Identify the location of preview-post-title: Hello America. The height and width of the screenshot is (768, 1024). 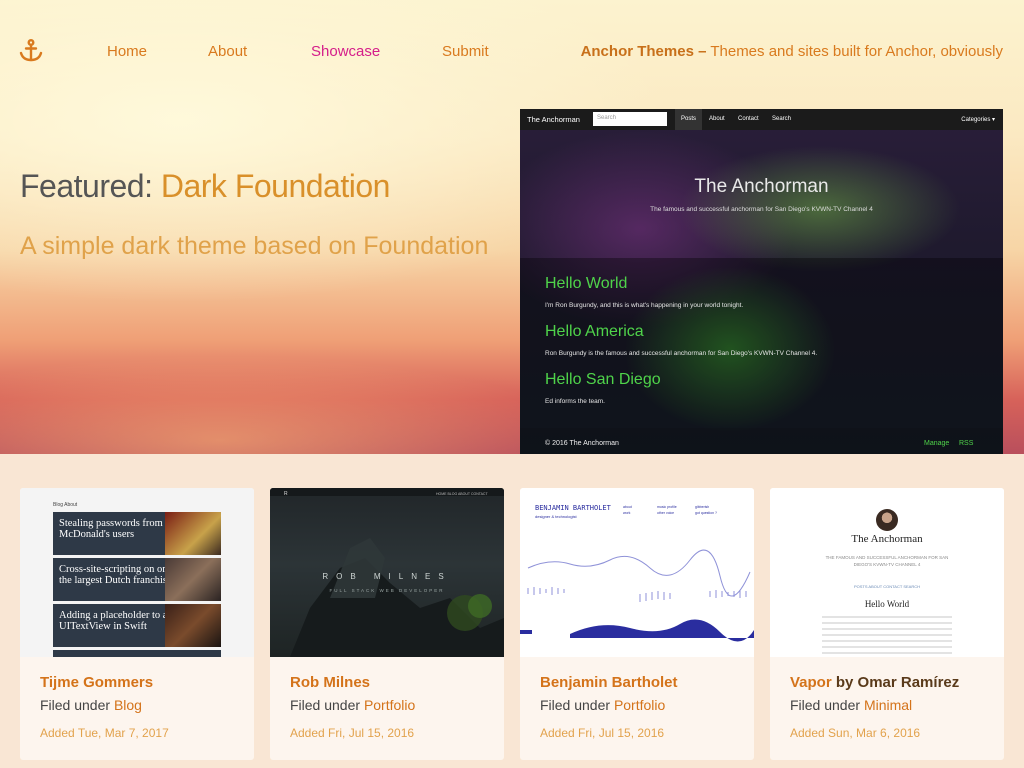
(594, 331).